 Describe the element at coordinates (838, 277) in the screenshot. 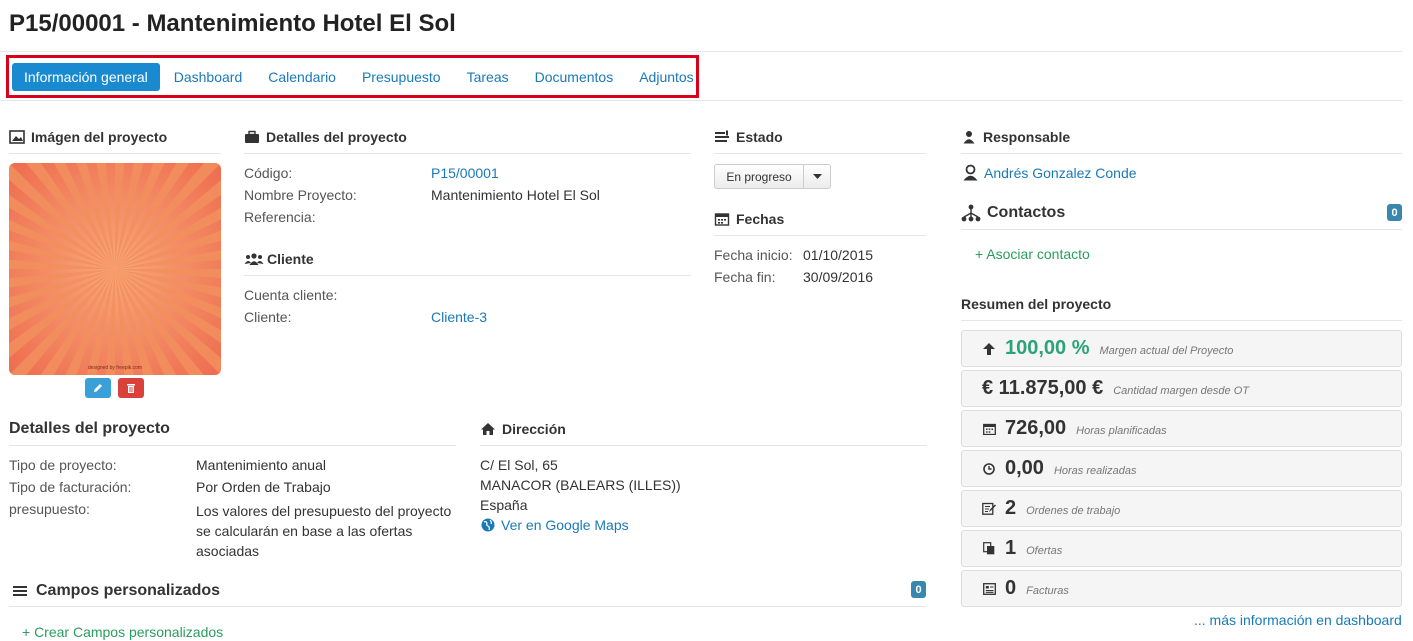

I see `fecha-fin-value: 30/09/2016` at that location.